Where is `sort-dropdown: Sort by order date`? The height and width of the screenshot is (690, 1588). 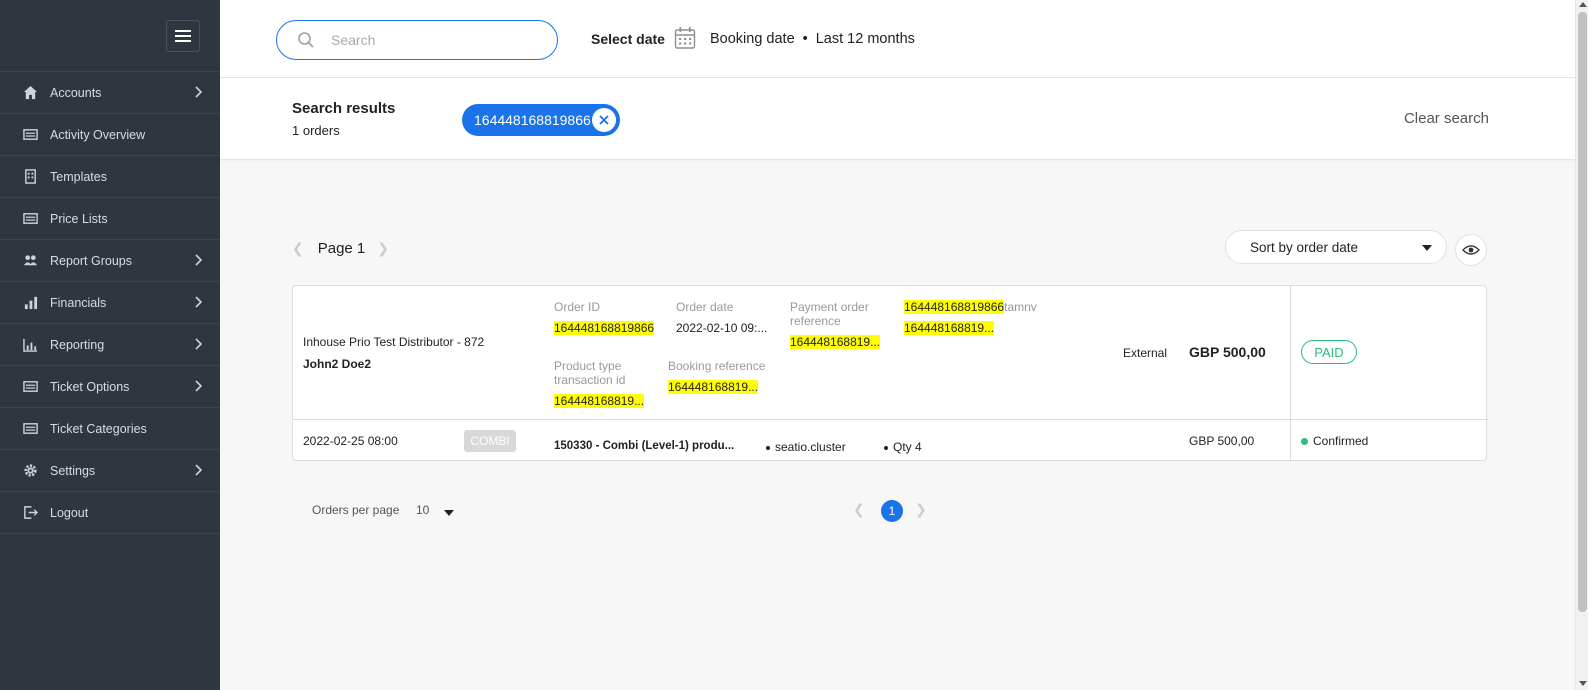
sort-dropdown: Sort by order date is located at coordinates (1336, 247).